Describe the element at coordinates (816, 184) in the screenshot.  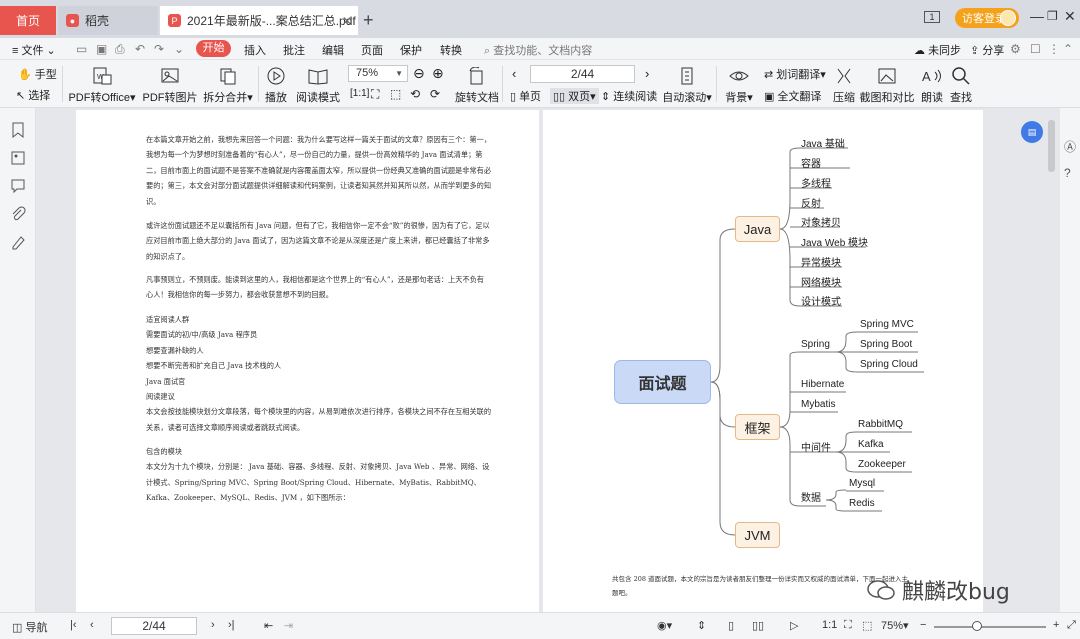
I see `mindmap-node: 多线程` at that location.